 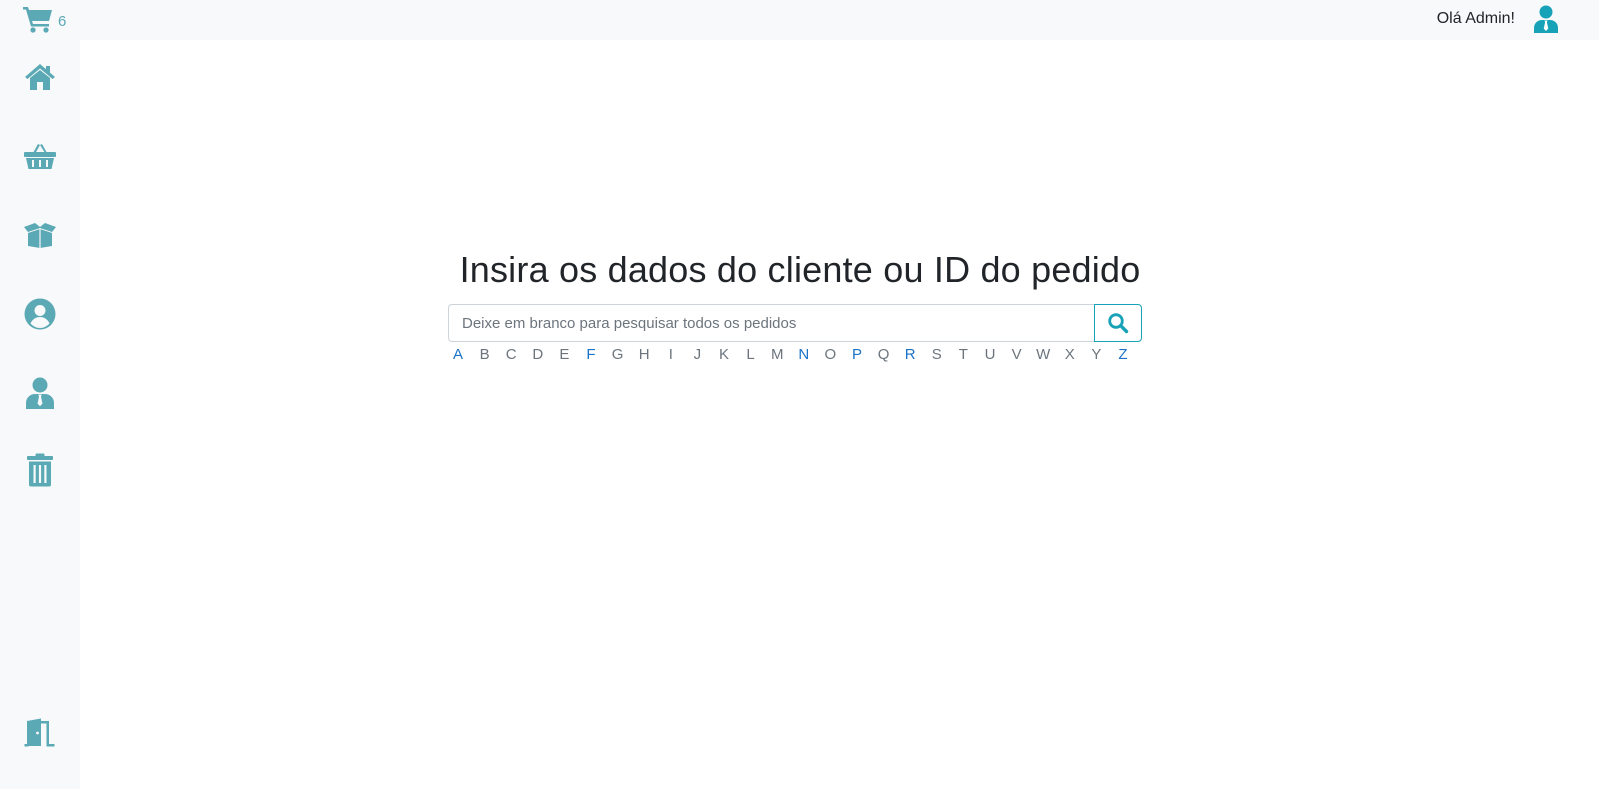 What do you see at coordinates (62, 21) in the screenshot?
I see `cart-count-badge: 6` at bounding box center [62, 21].